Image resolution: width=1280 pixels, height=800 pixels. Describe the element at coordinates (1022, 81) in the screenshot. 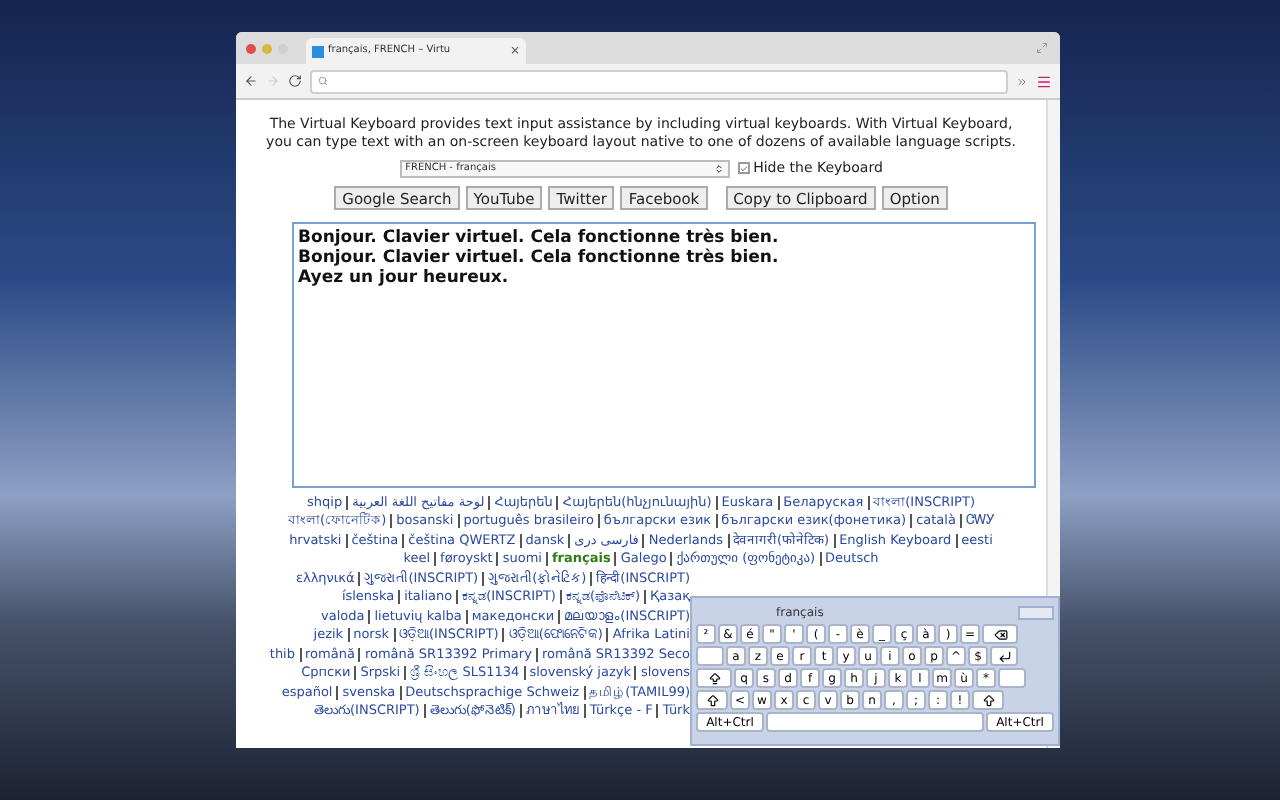

I see `chevrons-icon` at that location.